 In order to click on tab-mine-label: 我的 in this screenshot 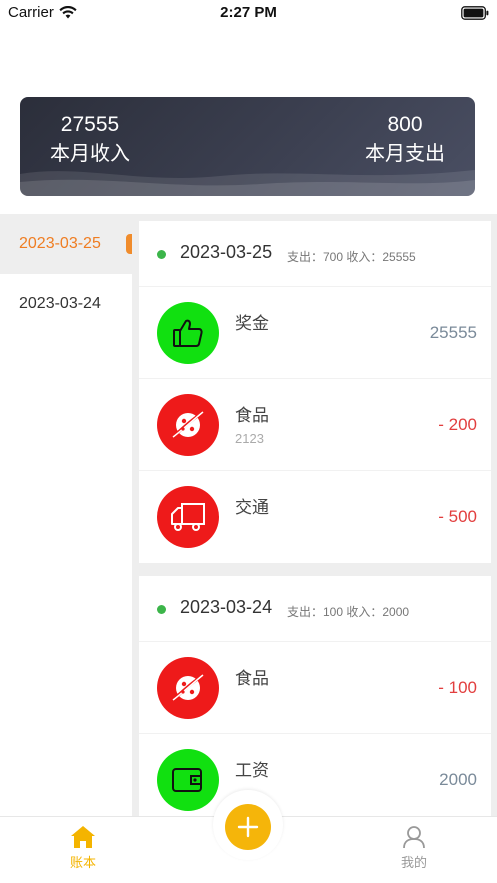, I will do `click(413, 862)`.